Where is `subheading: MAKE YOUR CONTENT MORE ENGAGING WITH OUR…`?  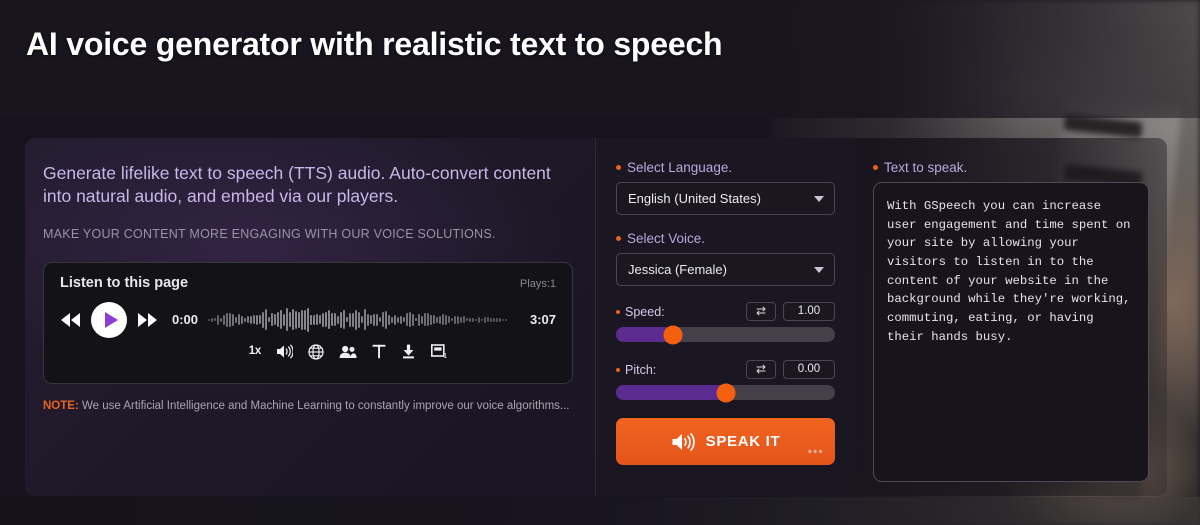 subheading: MAKE YOUR CONTENT MORE ENGAGING WITH OUR… is located at coordinates (269, 233).